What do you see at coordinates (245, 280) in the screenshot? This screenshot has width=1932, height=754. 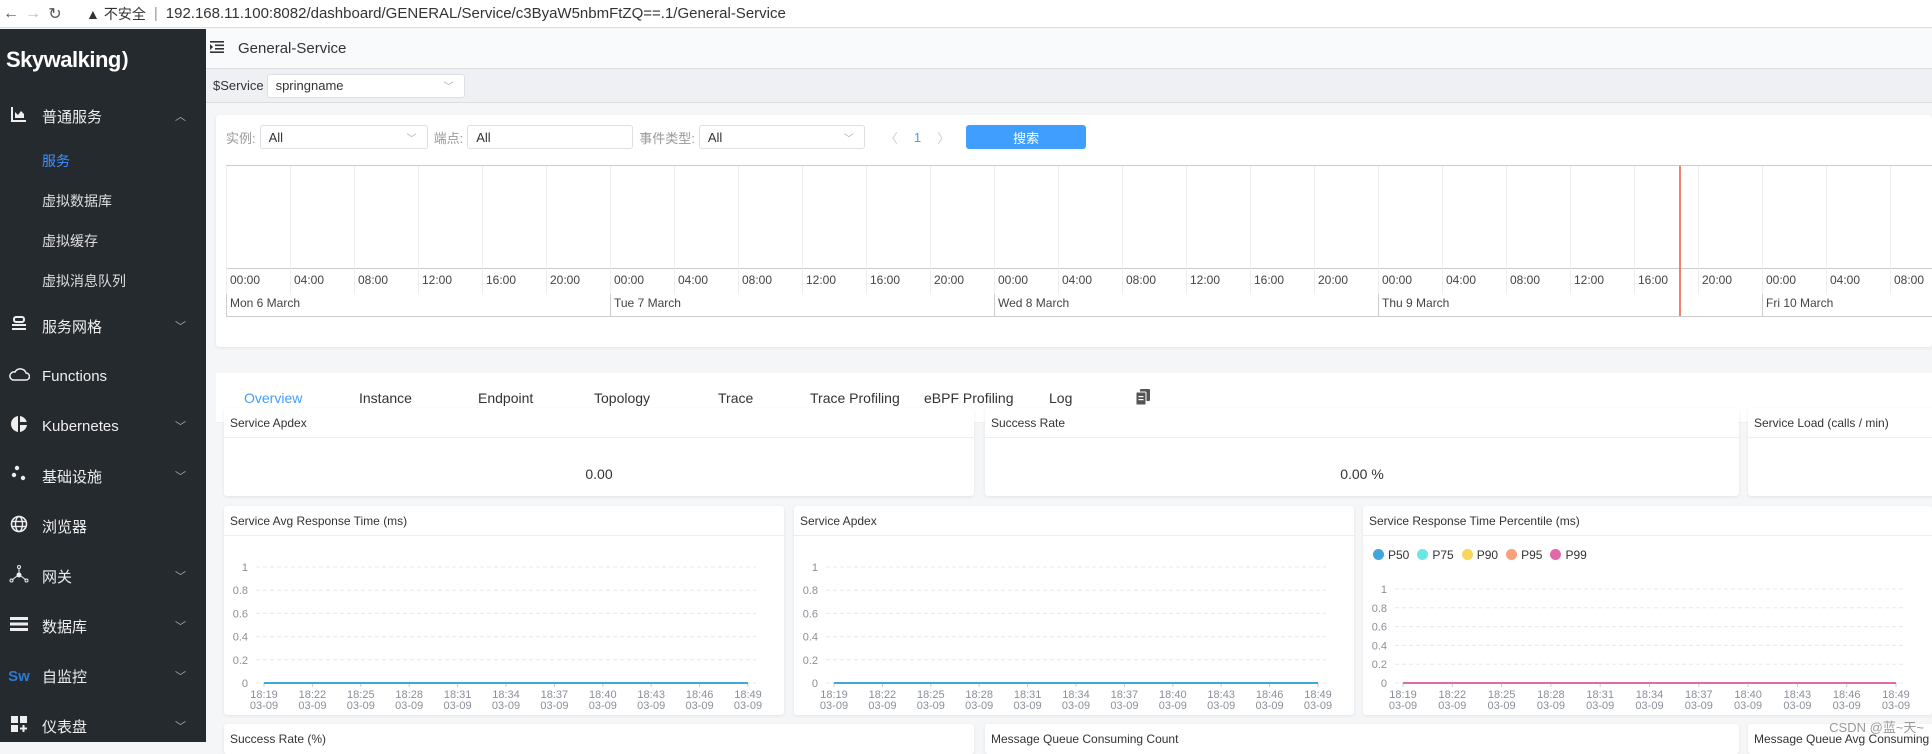 I see `timeline-hour-label: 00:00` at bounding box center [245, 280].